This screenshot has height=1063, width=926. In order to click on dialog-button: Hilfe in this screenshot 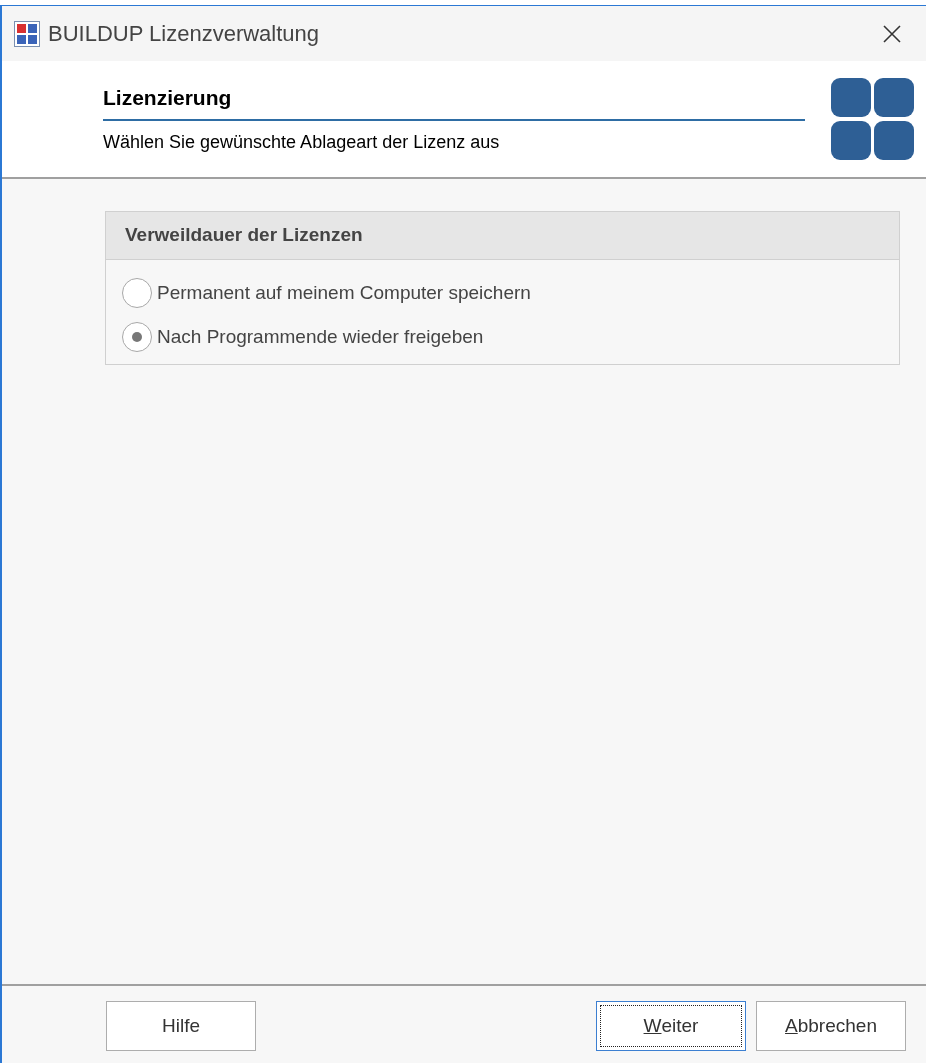, I will do `click(181, 1026)`.